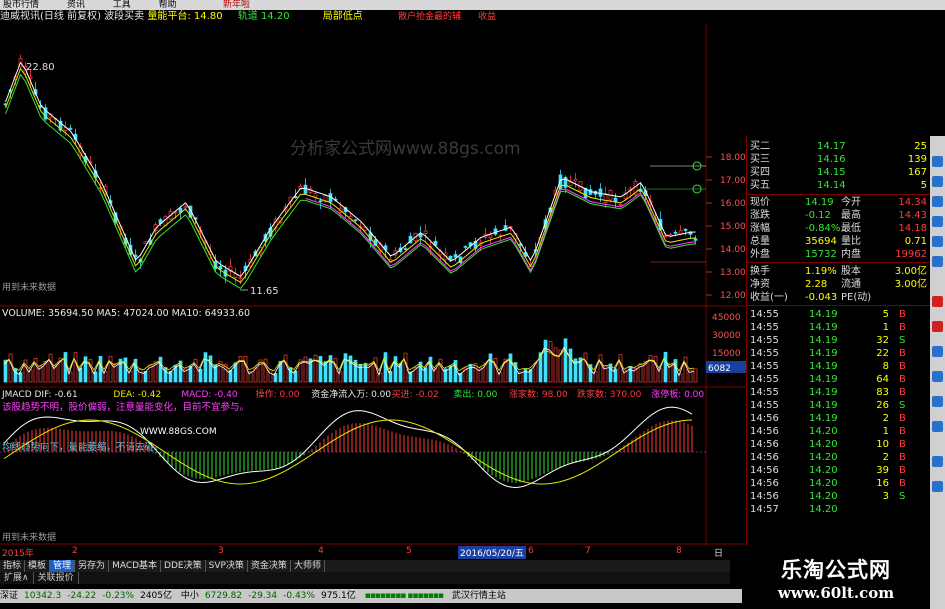 This screenshot has width=945, height=609. I want to click on indicator-tab: 资金决策, so click(269, 566).